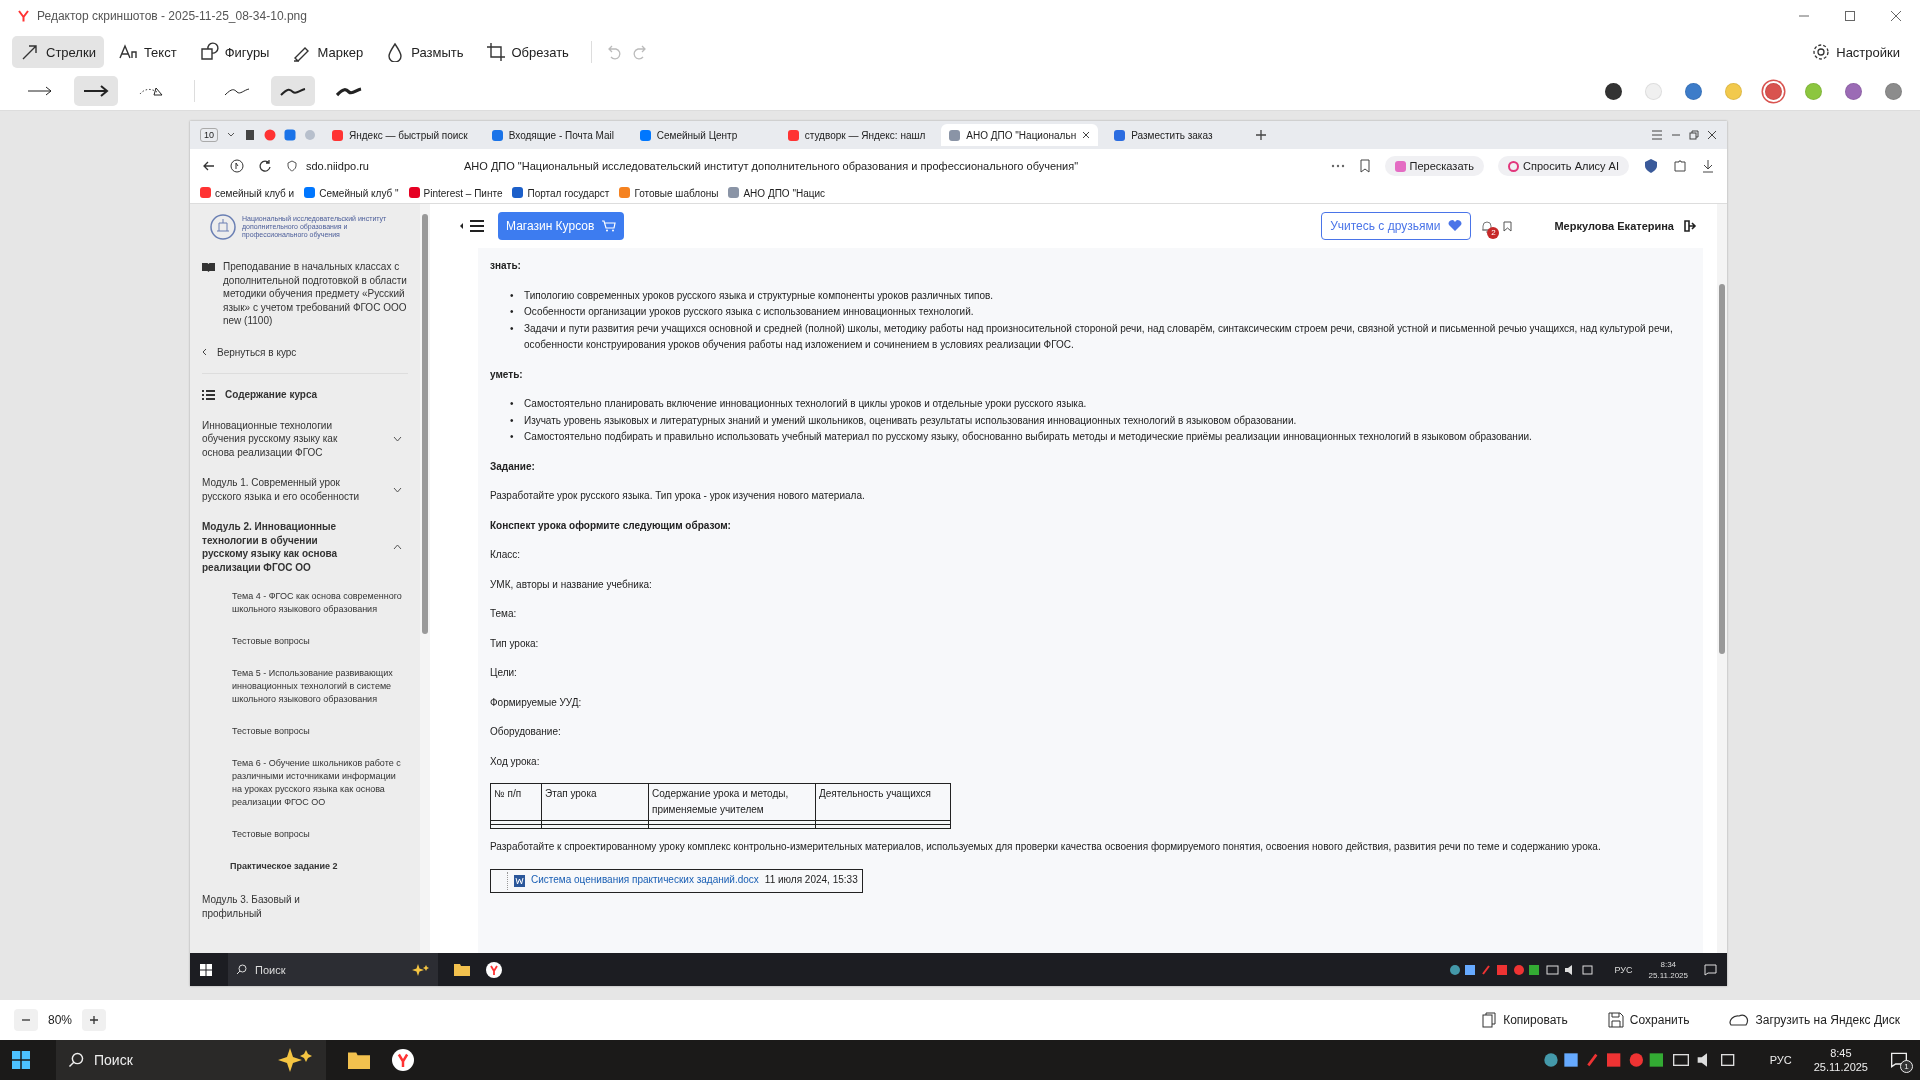 The image size is (1920, 1080). I want to click on restore-icon, so click(1694, 135).